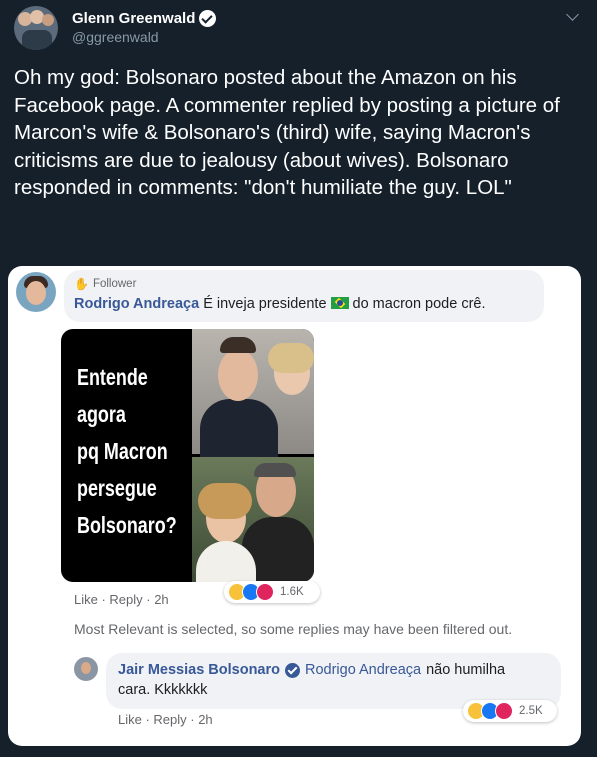 The image size is (597, 757). What do you see at coordinates (339, 303) in the screenshot?
I see `brazil-flag-icon` at bounding box center [339, 303].